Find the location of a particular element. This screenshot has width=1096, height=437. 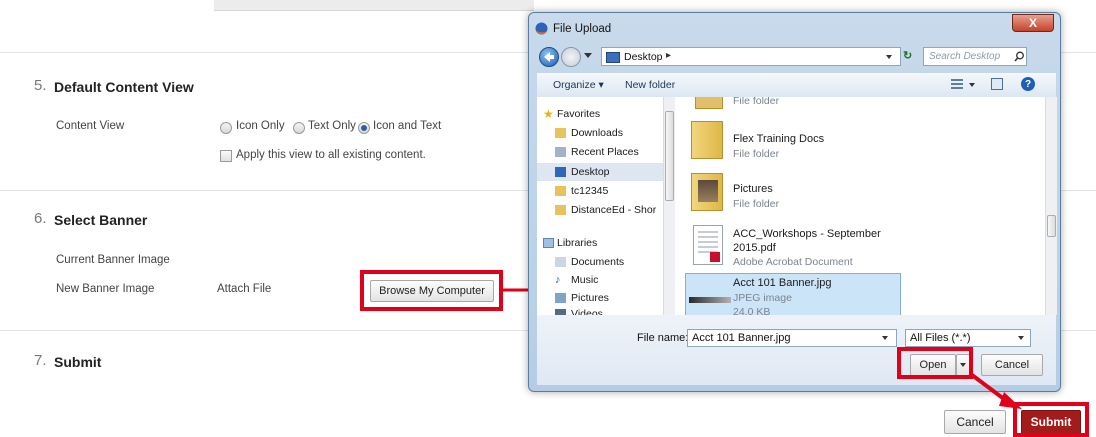

icon-and-text-radio is located at coordinates (364, 128).